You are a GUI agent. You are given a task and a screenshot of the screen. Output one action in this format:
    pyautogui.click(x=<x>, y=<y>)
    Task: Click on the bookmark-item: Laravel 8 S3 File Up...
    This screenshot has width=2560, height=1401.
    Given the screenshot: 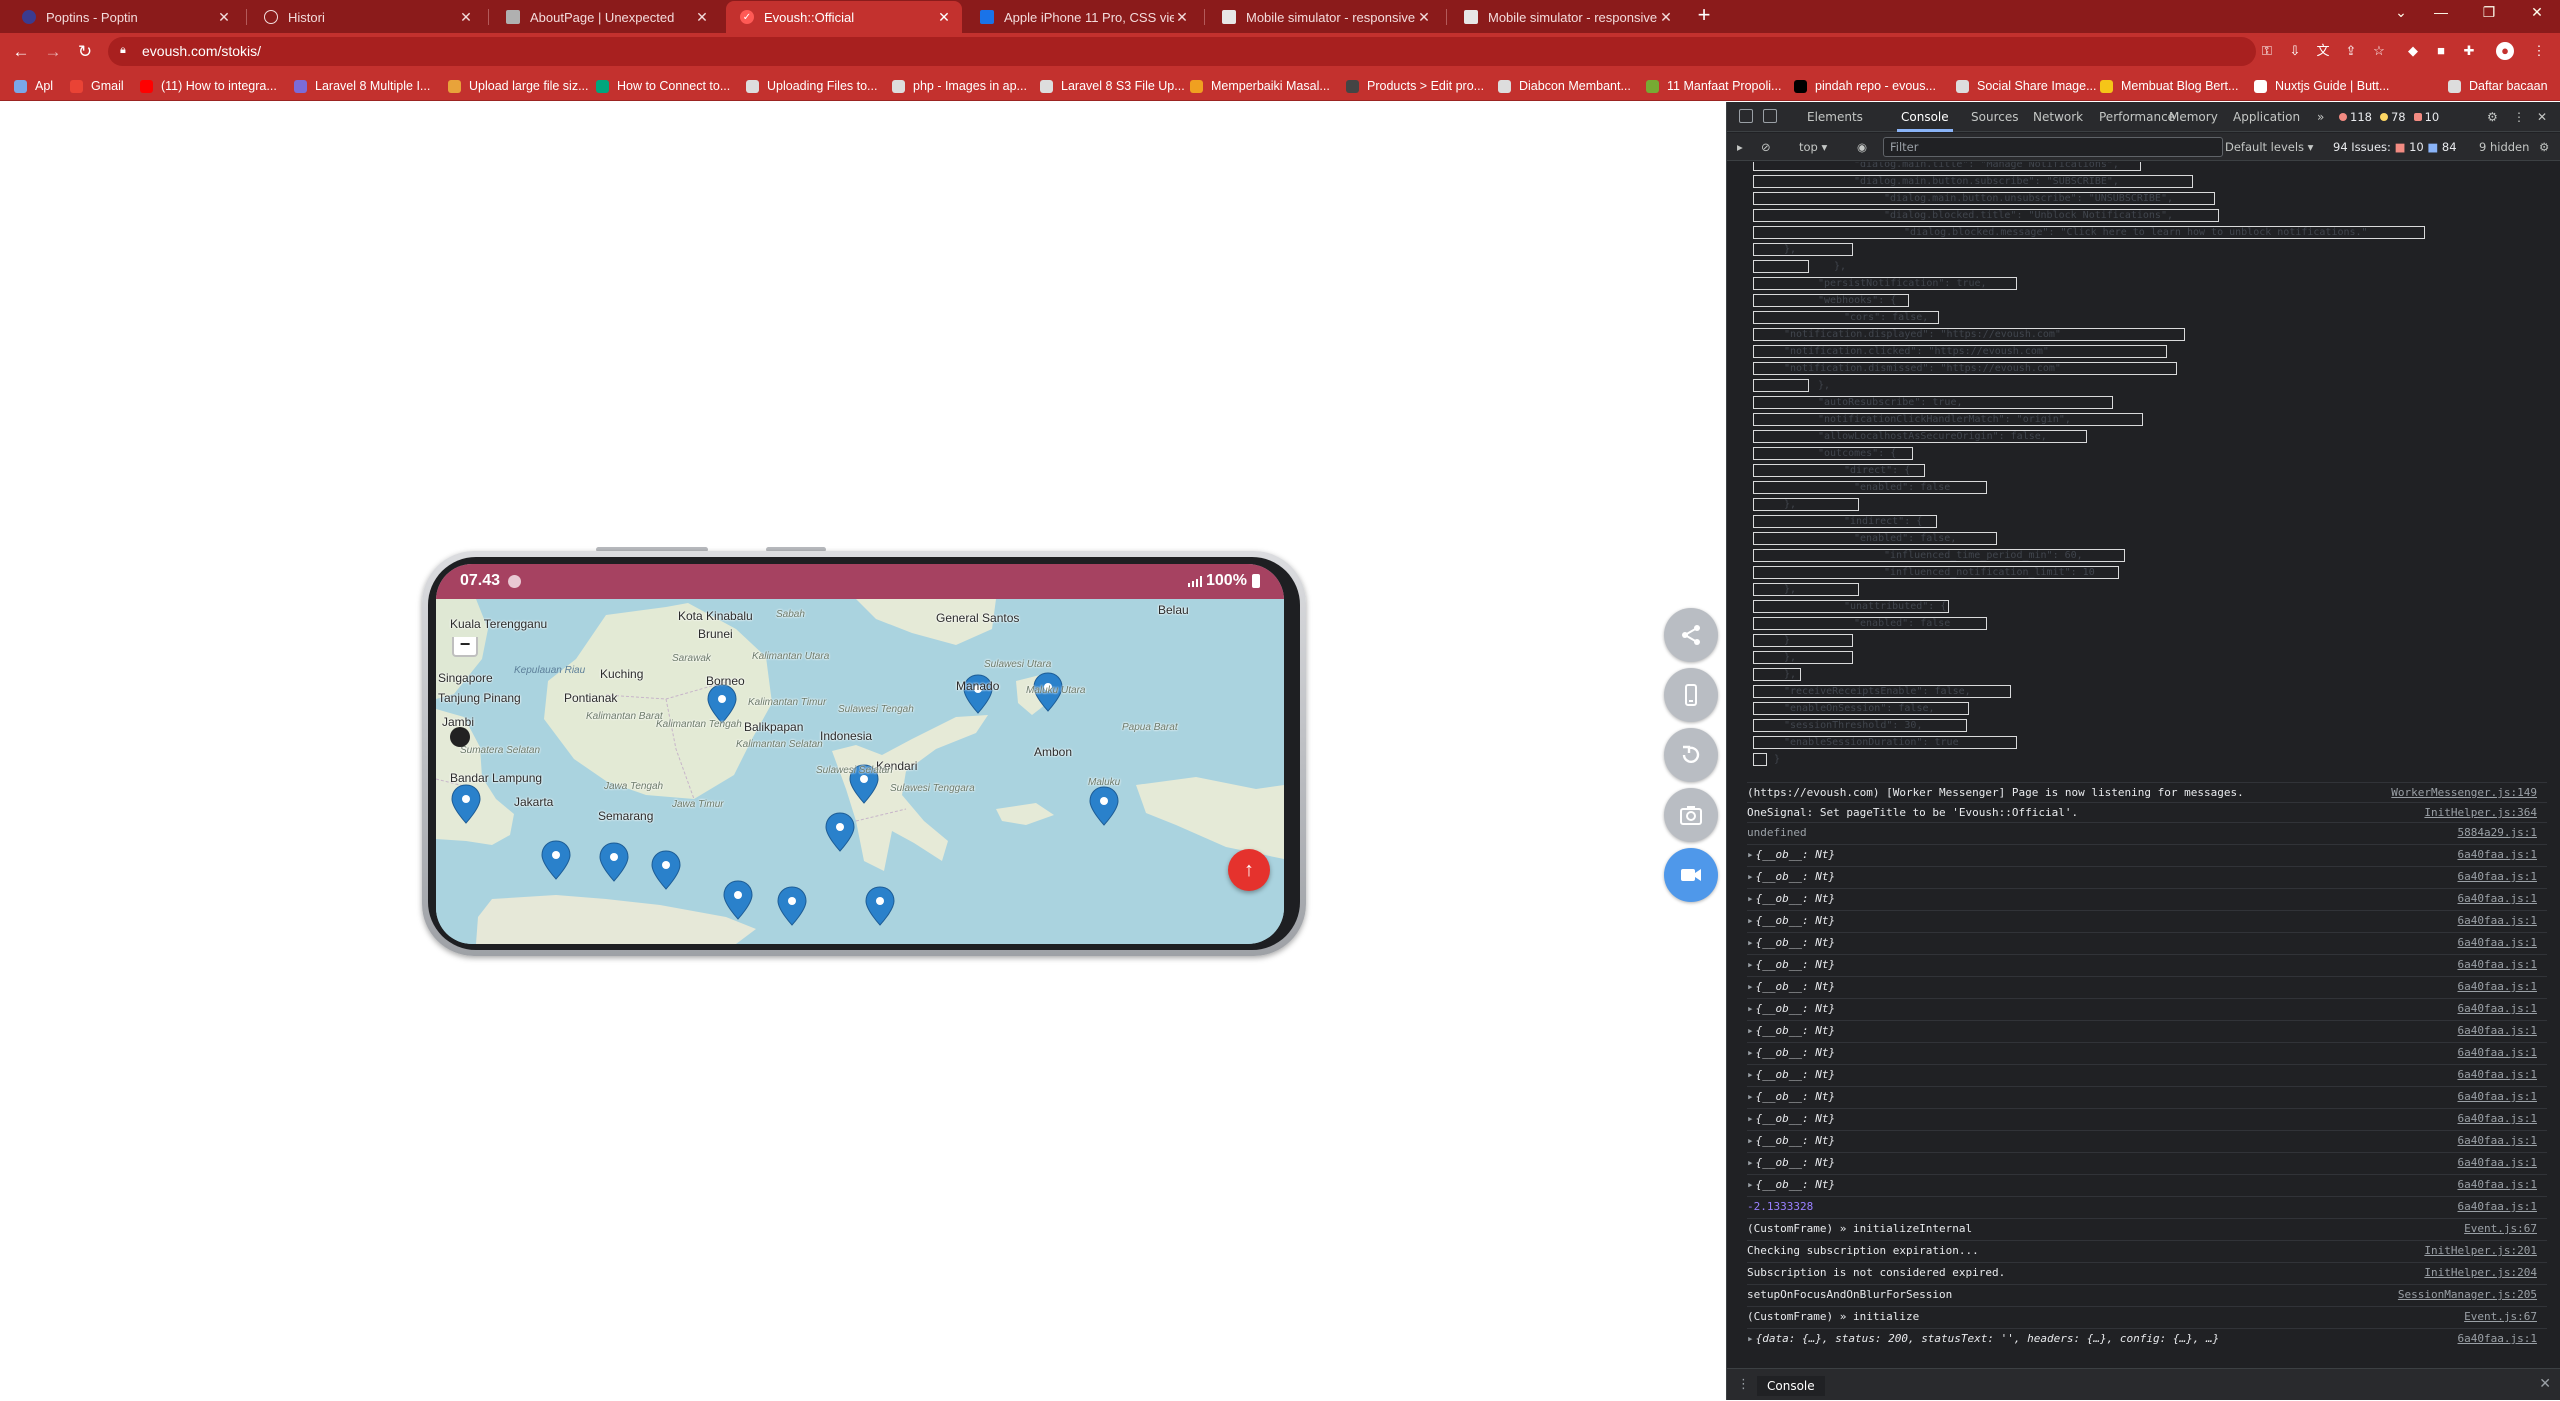 What is the action you would take?
    pyautogui.click(x=1112, y=86)
    